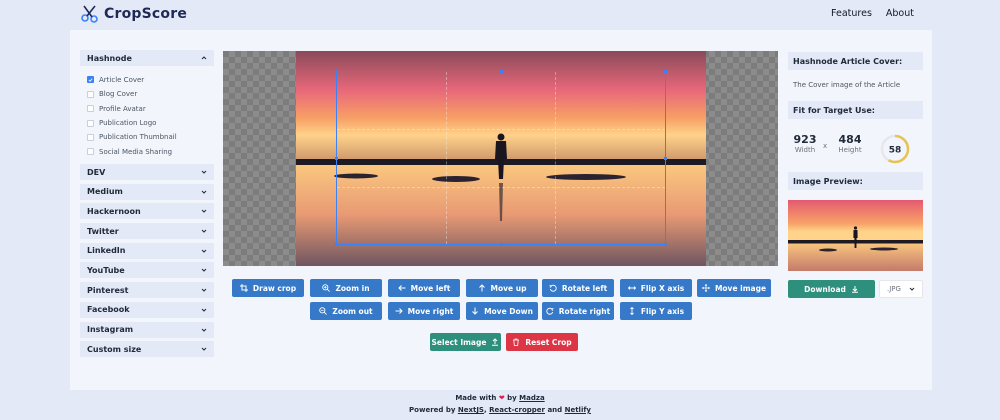 This screenshot has height=420, width=1000. What do you see at coordinates (430, 311) in the screenshot?
I see `button-label: Move right` at bounding box center [430, 311].